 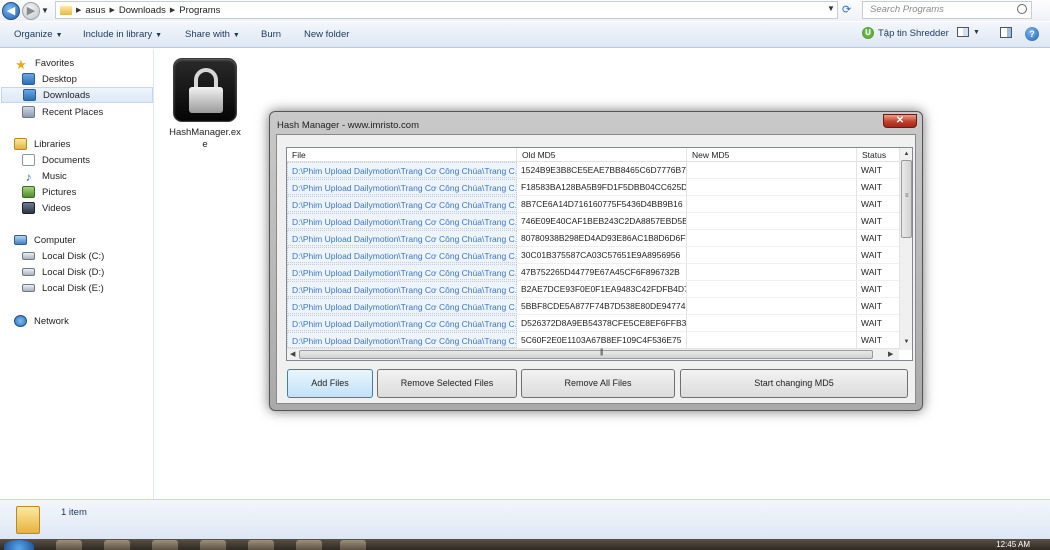 What do you see at coordinates (1006, 32) in the screenshot?
I see `preview-pane-button` at bounding box center [1006, 32].